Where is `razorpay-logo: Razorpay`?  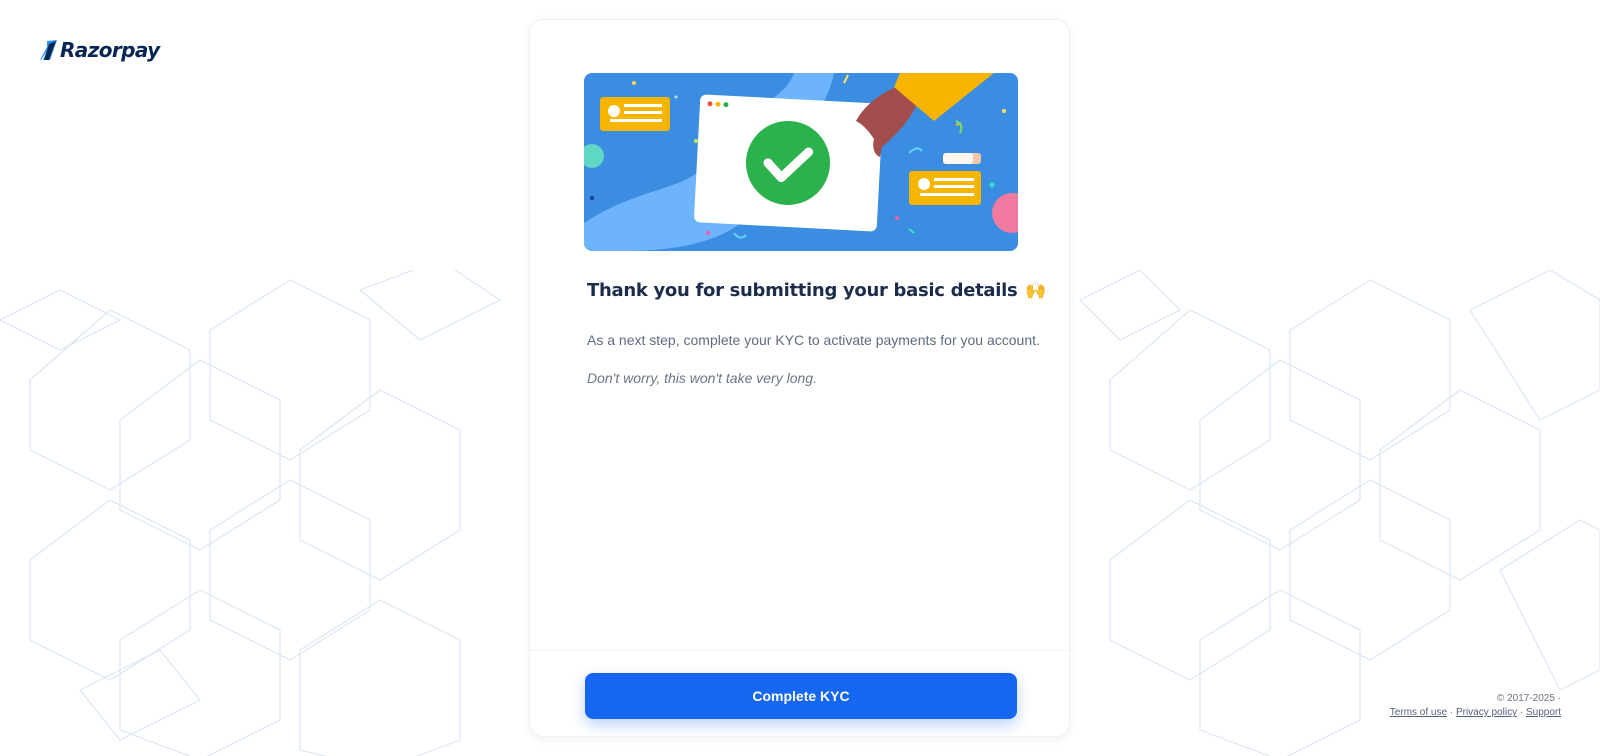 razorpay-logo: Razorpay is located at coordinates (100, 50).